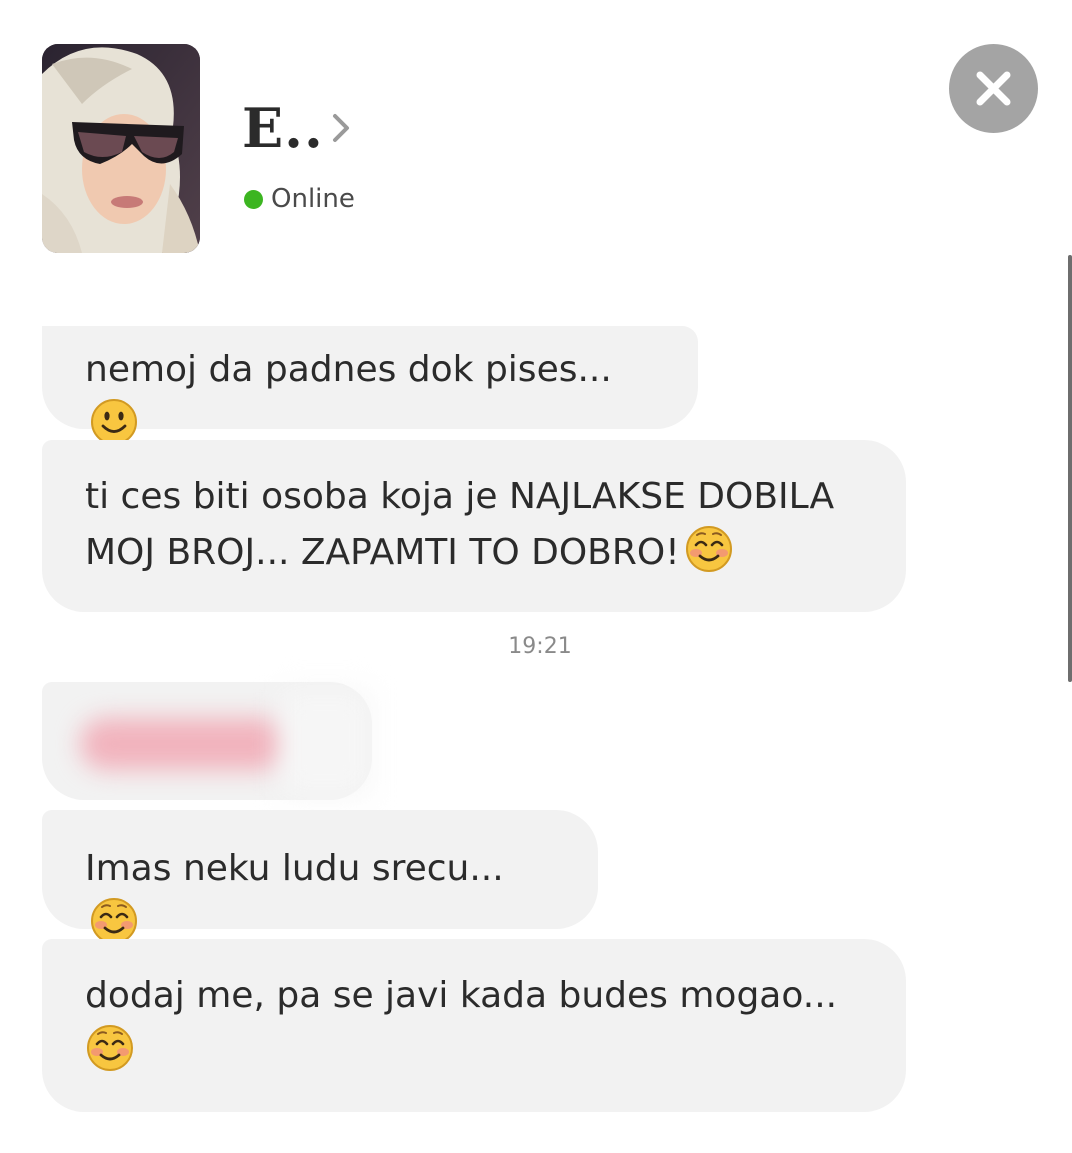 This screenshot has height=1153, width=1072. I want to click on redaction-fade, so click(325, 742).